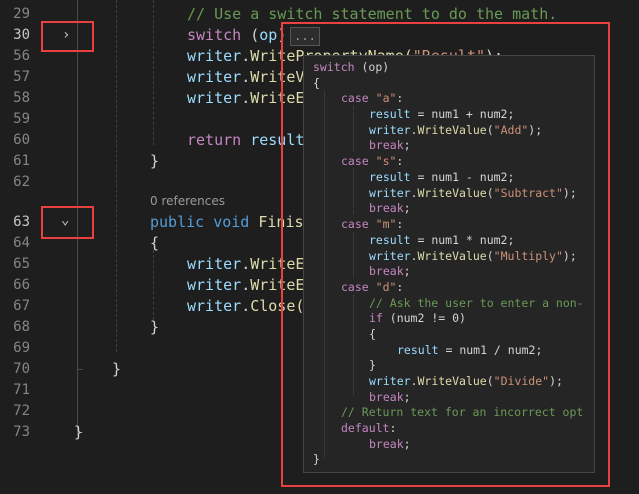 The height and width of the screenshot is (494, 639). I want to click on line-number: 66, so click(21, 285).